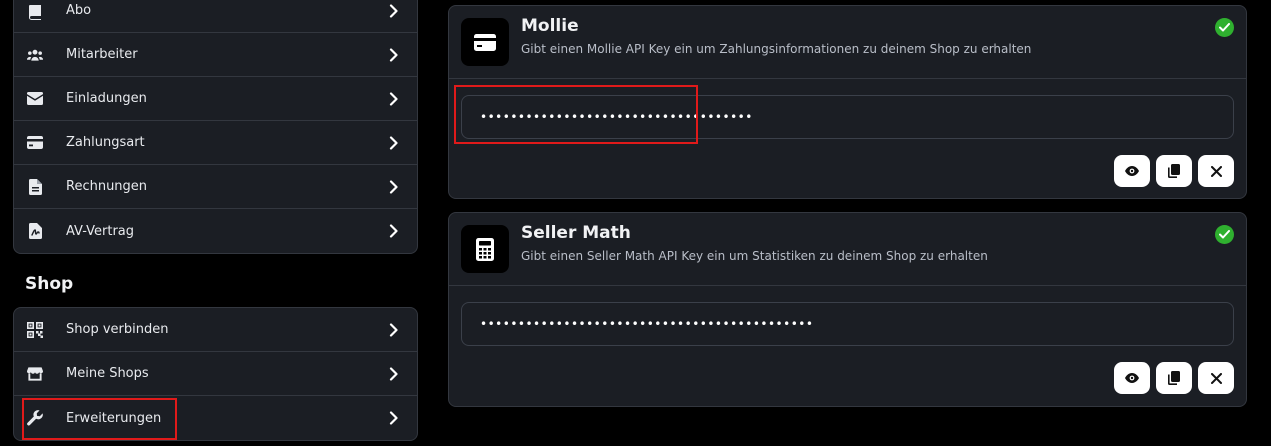 Image resolution: width=1271 pixels, height=446 pixels. What do you see at coordinates (215, 187) in the screenshot?
I see `menu-item-rechnungen: Rechnungen` at bounding box center [215, 187].